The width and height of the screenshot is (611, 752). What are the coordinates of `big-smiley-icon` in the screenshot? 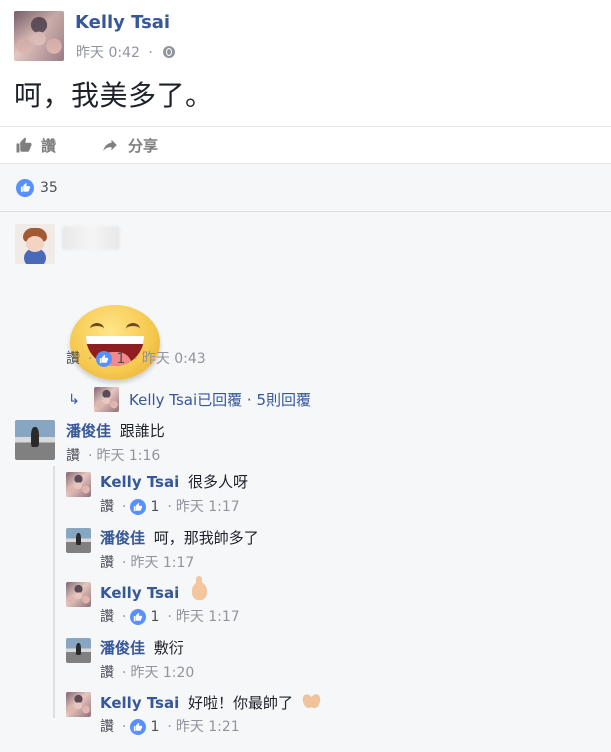 It's located at (115, 342).